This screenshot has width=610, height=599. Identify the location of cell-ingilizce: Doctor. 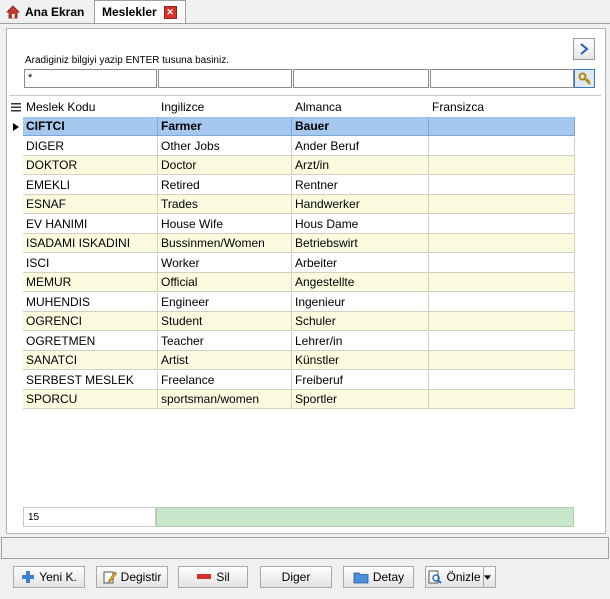
(225, 165).